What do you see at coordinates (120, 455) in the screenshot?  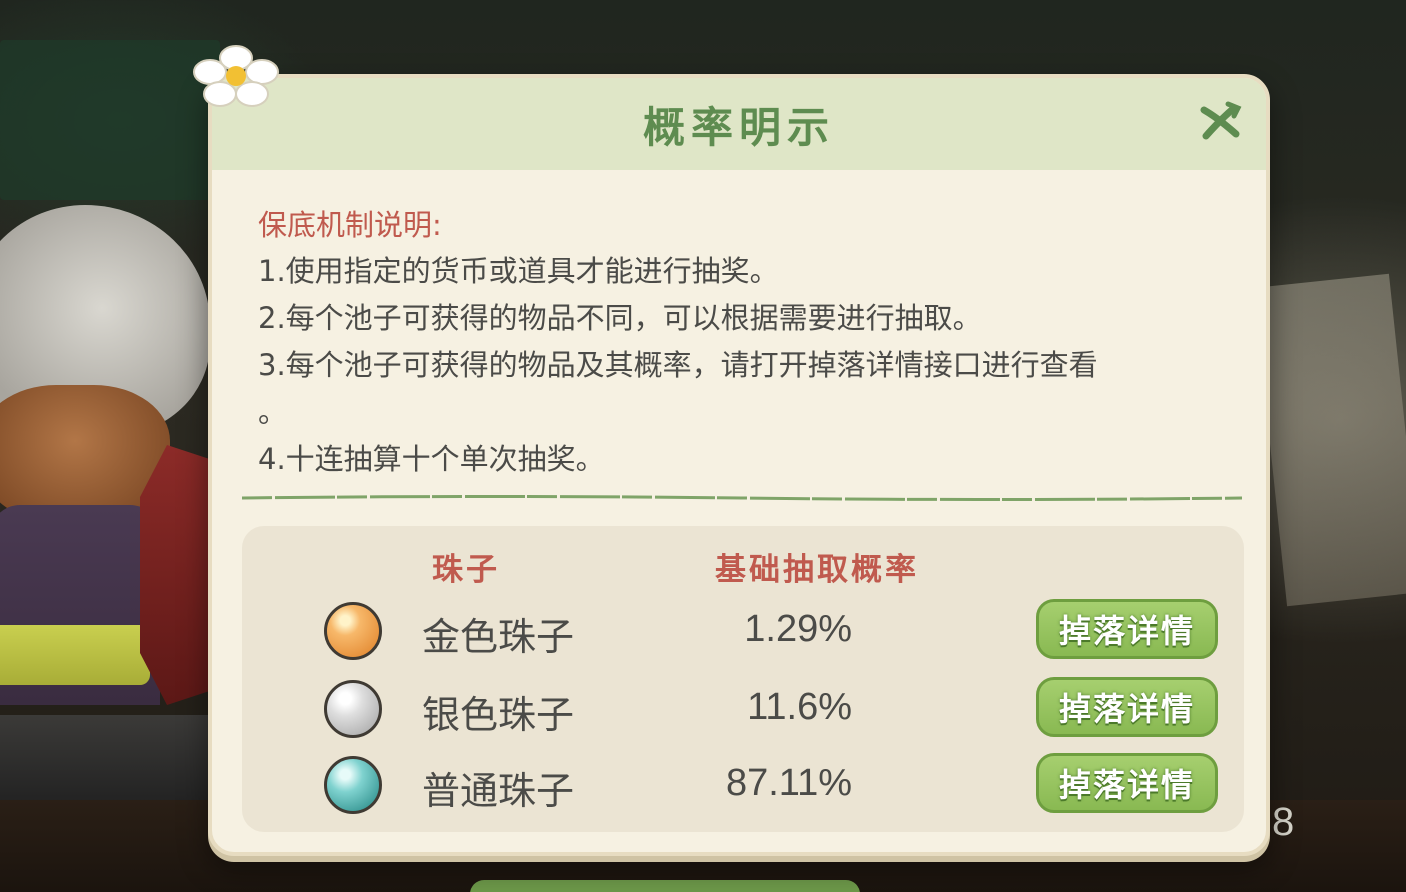 I see `elder-character` at bounding box center [120, 455].